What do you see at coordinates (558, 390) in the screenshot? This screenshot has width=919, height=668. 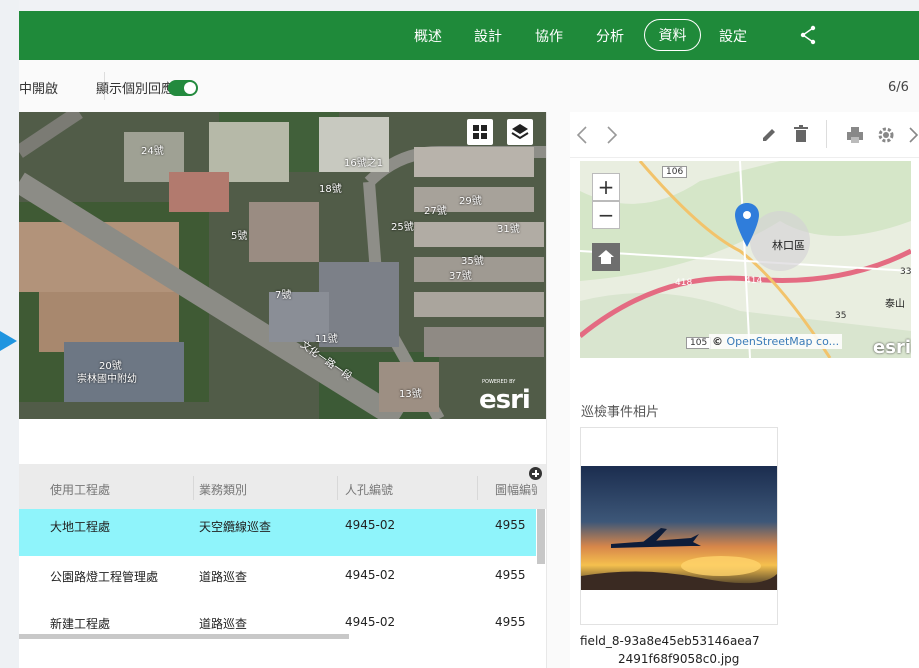 I see `panel-gutter` at bounding box center [558, 390].